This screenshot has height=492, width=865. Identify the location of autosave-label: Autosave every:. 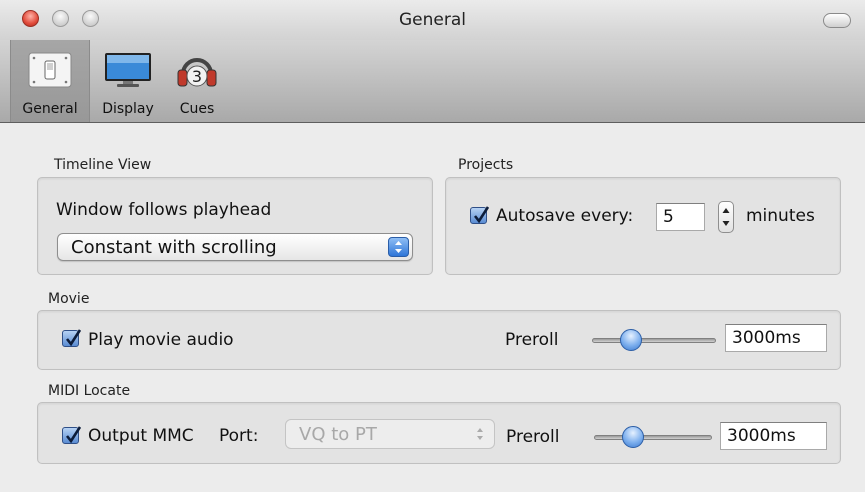
(565, 216).